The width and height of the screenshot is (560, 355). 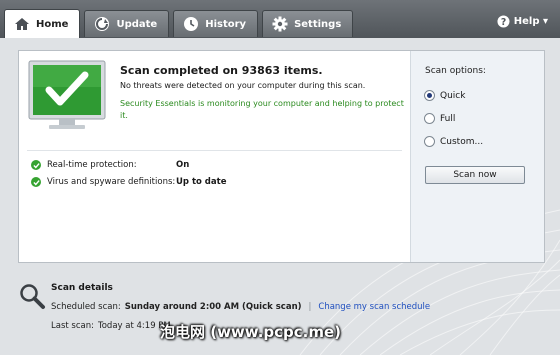 I want to click on main-tabs: Home Update History Settings, so click(x=180, y=23).